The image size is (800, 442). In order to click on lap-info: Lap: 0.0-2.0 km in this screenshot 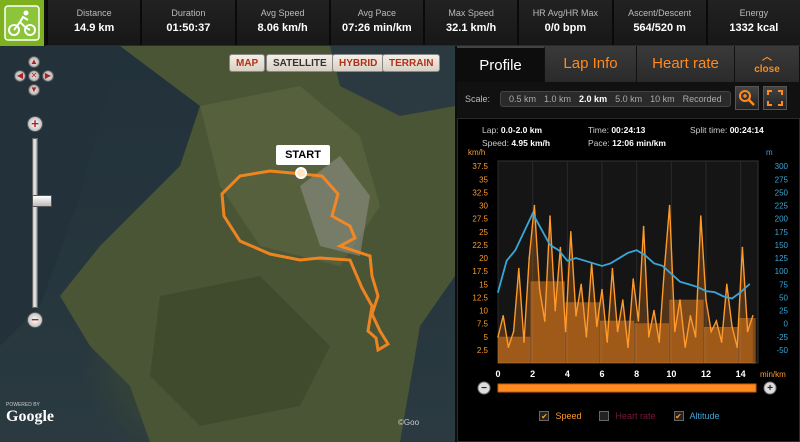, I will do `click(512, 130)`.